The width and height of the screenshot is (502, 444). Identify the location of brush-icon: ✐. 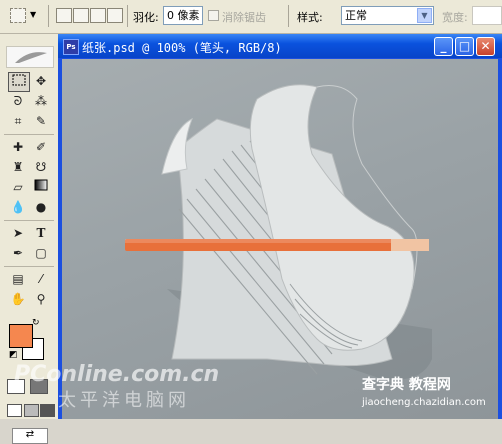
(41, 147).